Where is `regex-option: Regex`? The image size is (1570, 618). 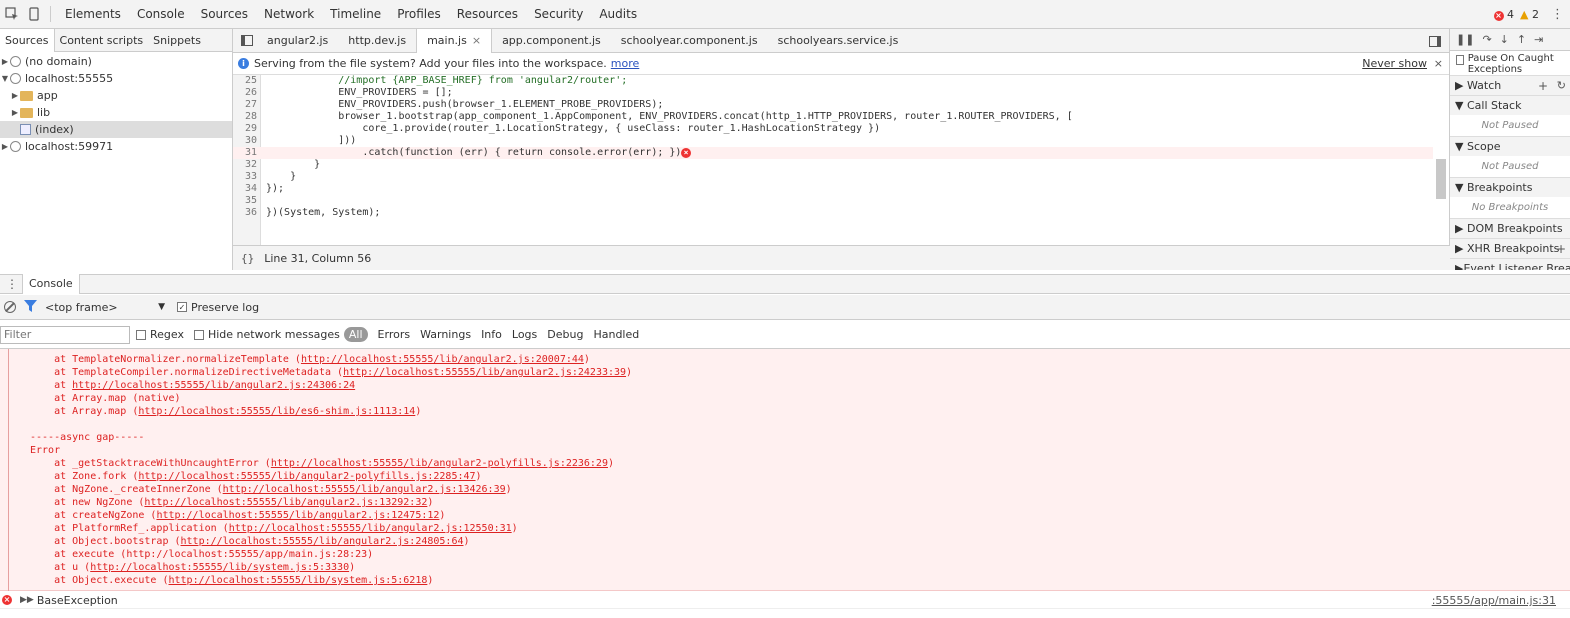 regex-option: Regex is located at coordinates (160, 334).